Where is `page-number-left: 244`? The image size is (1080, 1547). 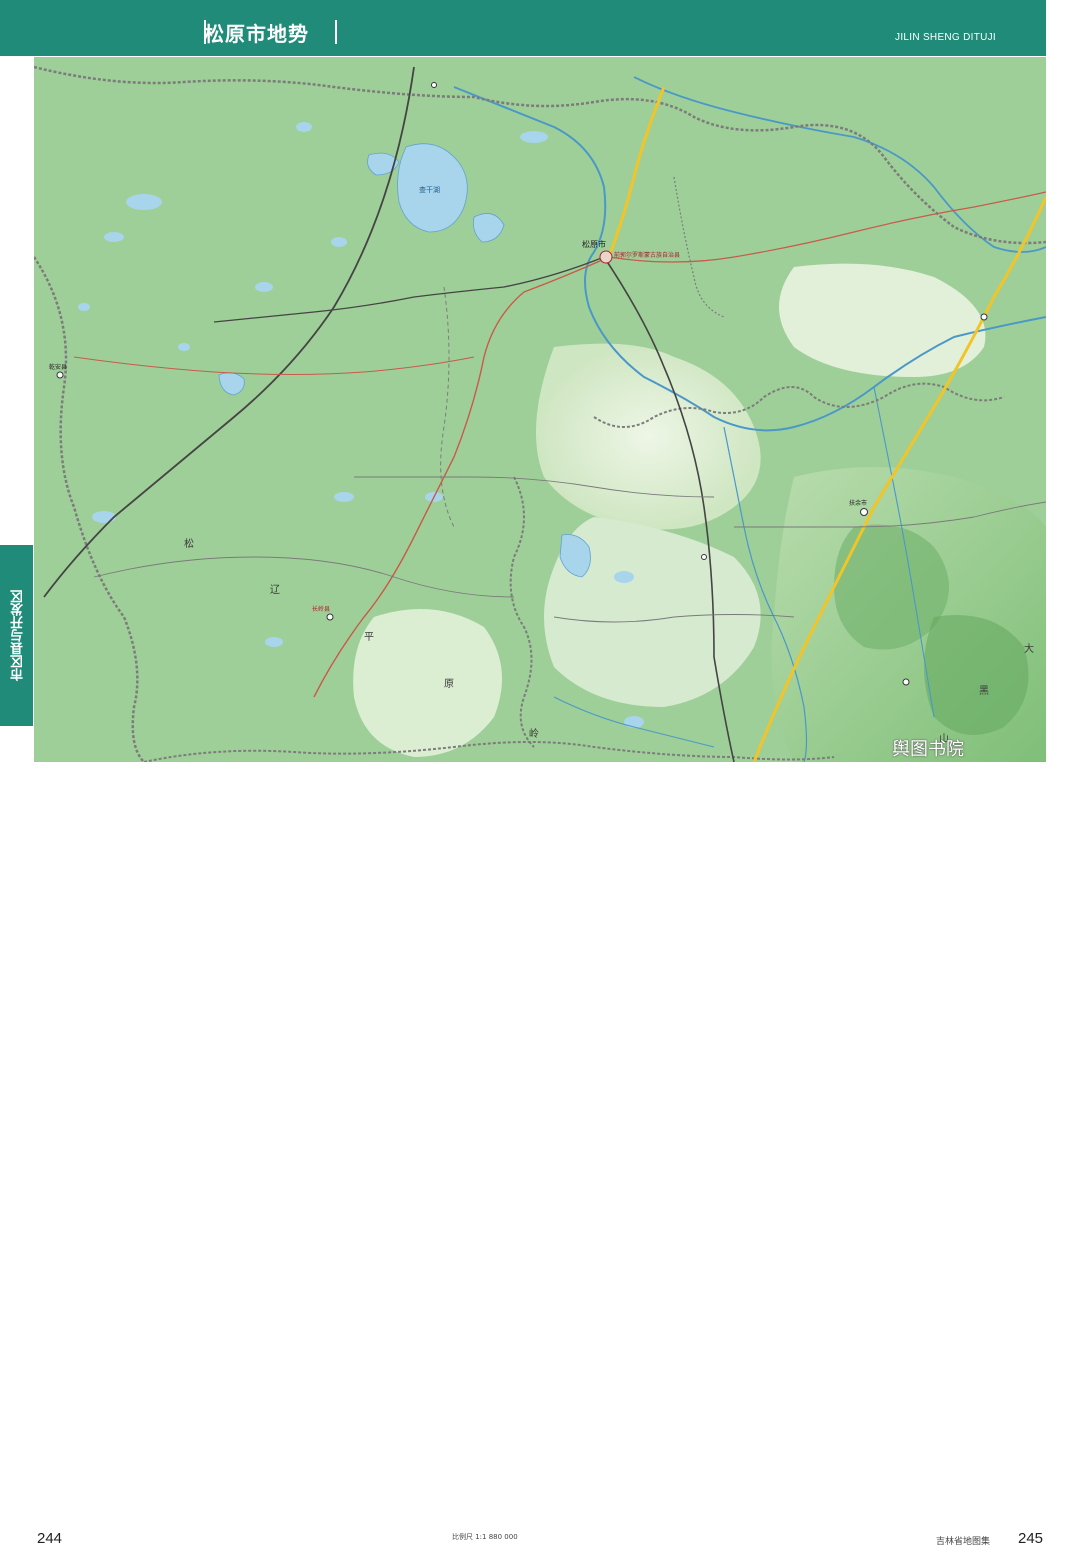 page-number-left: 244 is located at coordinates (50, 1538).